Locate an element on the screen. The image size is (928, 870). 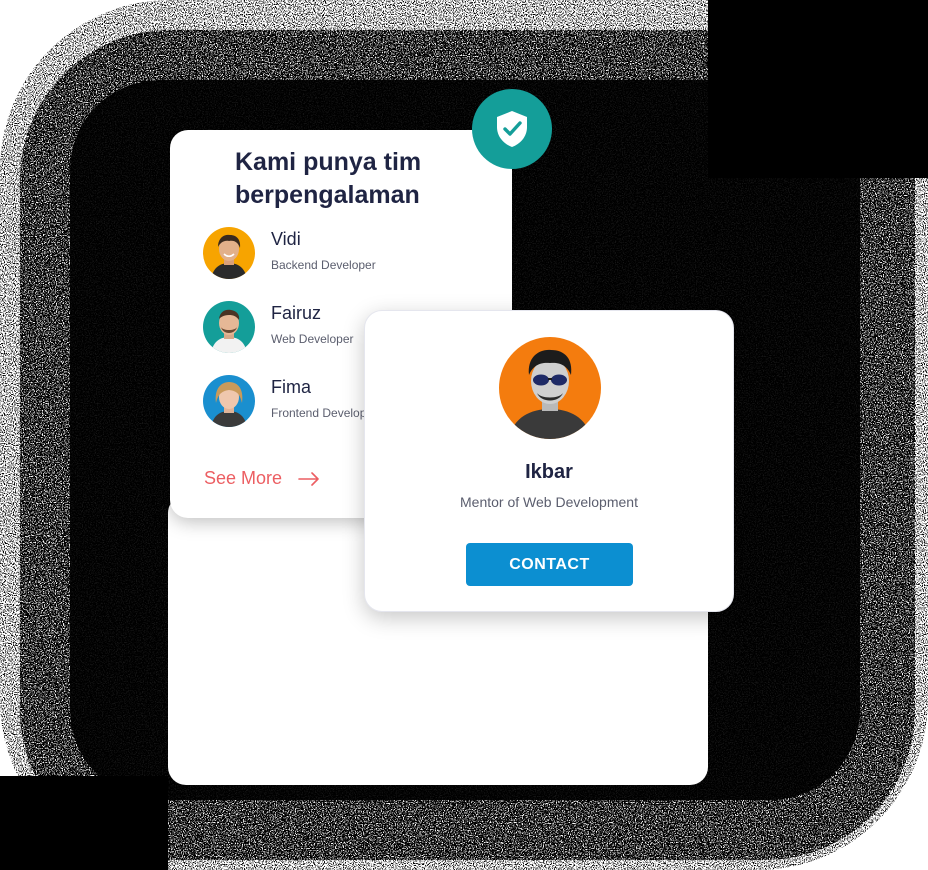
profile-card: Ikbar Mentor of Web Development CONTACT is located at coordinates (549, 461).